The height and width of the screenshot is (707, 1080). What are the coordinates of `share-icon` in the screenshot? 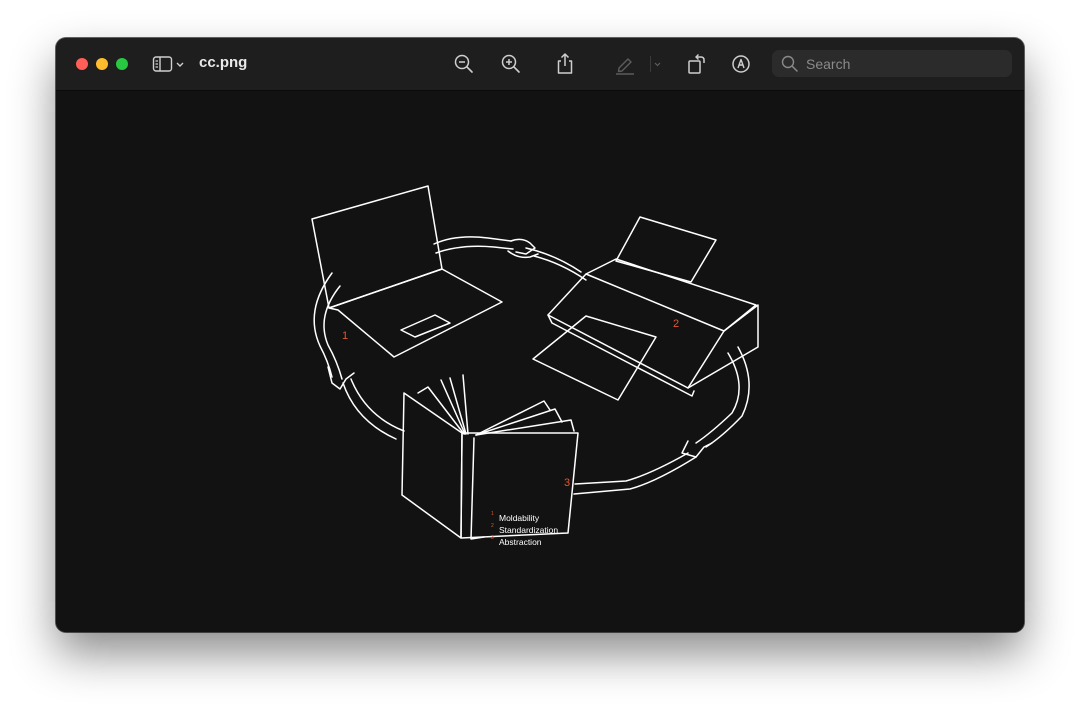 It's located at (565, 63).